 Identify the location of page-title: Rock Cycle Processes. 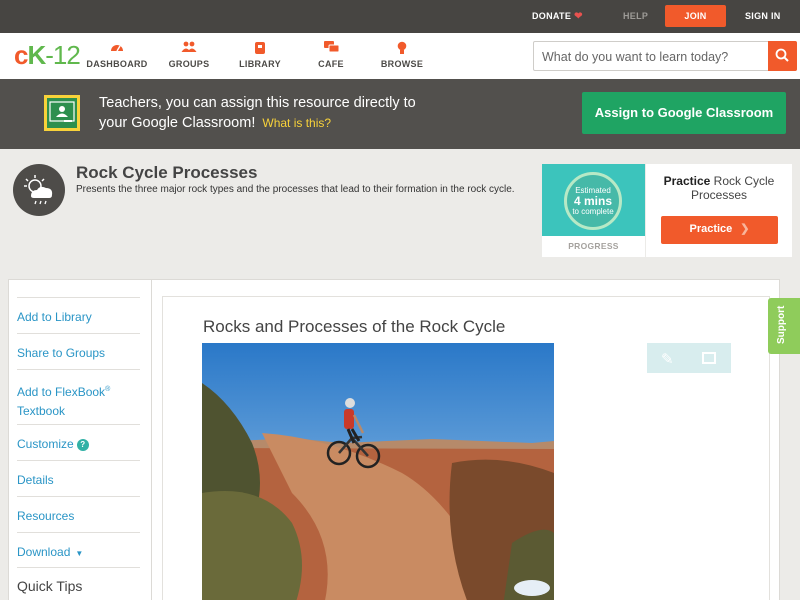
(167, 172).